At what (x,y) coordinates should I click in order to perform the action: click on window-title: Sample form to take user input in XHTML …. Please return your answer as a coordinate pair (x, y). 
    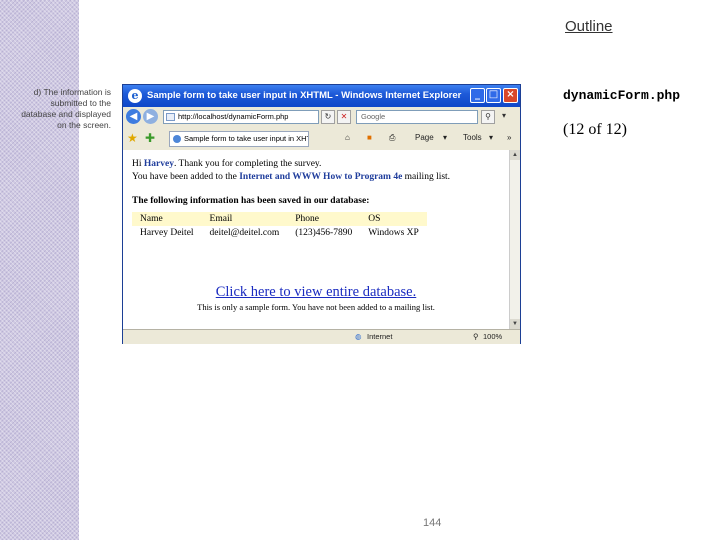
    Looking at the image, I should click on (304, 95).